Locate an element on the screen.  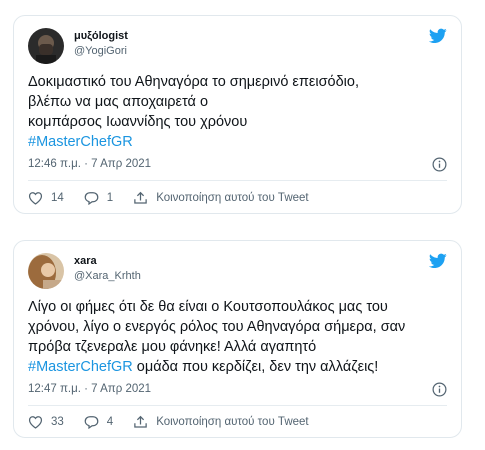
author-name: μυξόlogist is located at coordinates (101, 36).